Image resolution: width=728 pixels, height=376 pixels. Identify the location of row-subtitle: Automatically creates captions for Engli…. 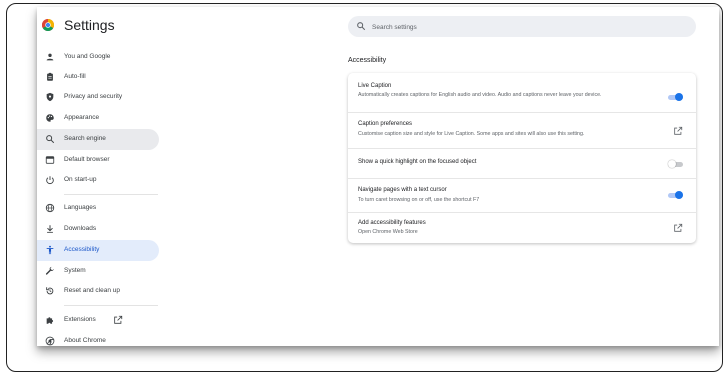
(480, 95).